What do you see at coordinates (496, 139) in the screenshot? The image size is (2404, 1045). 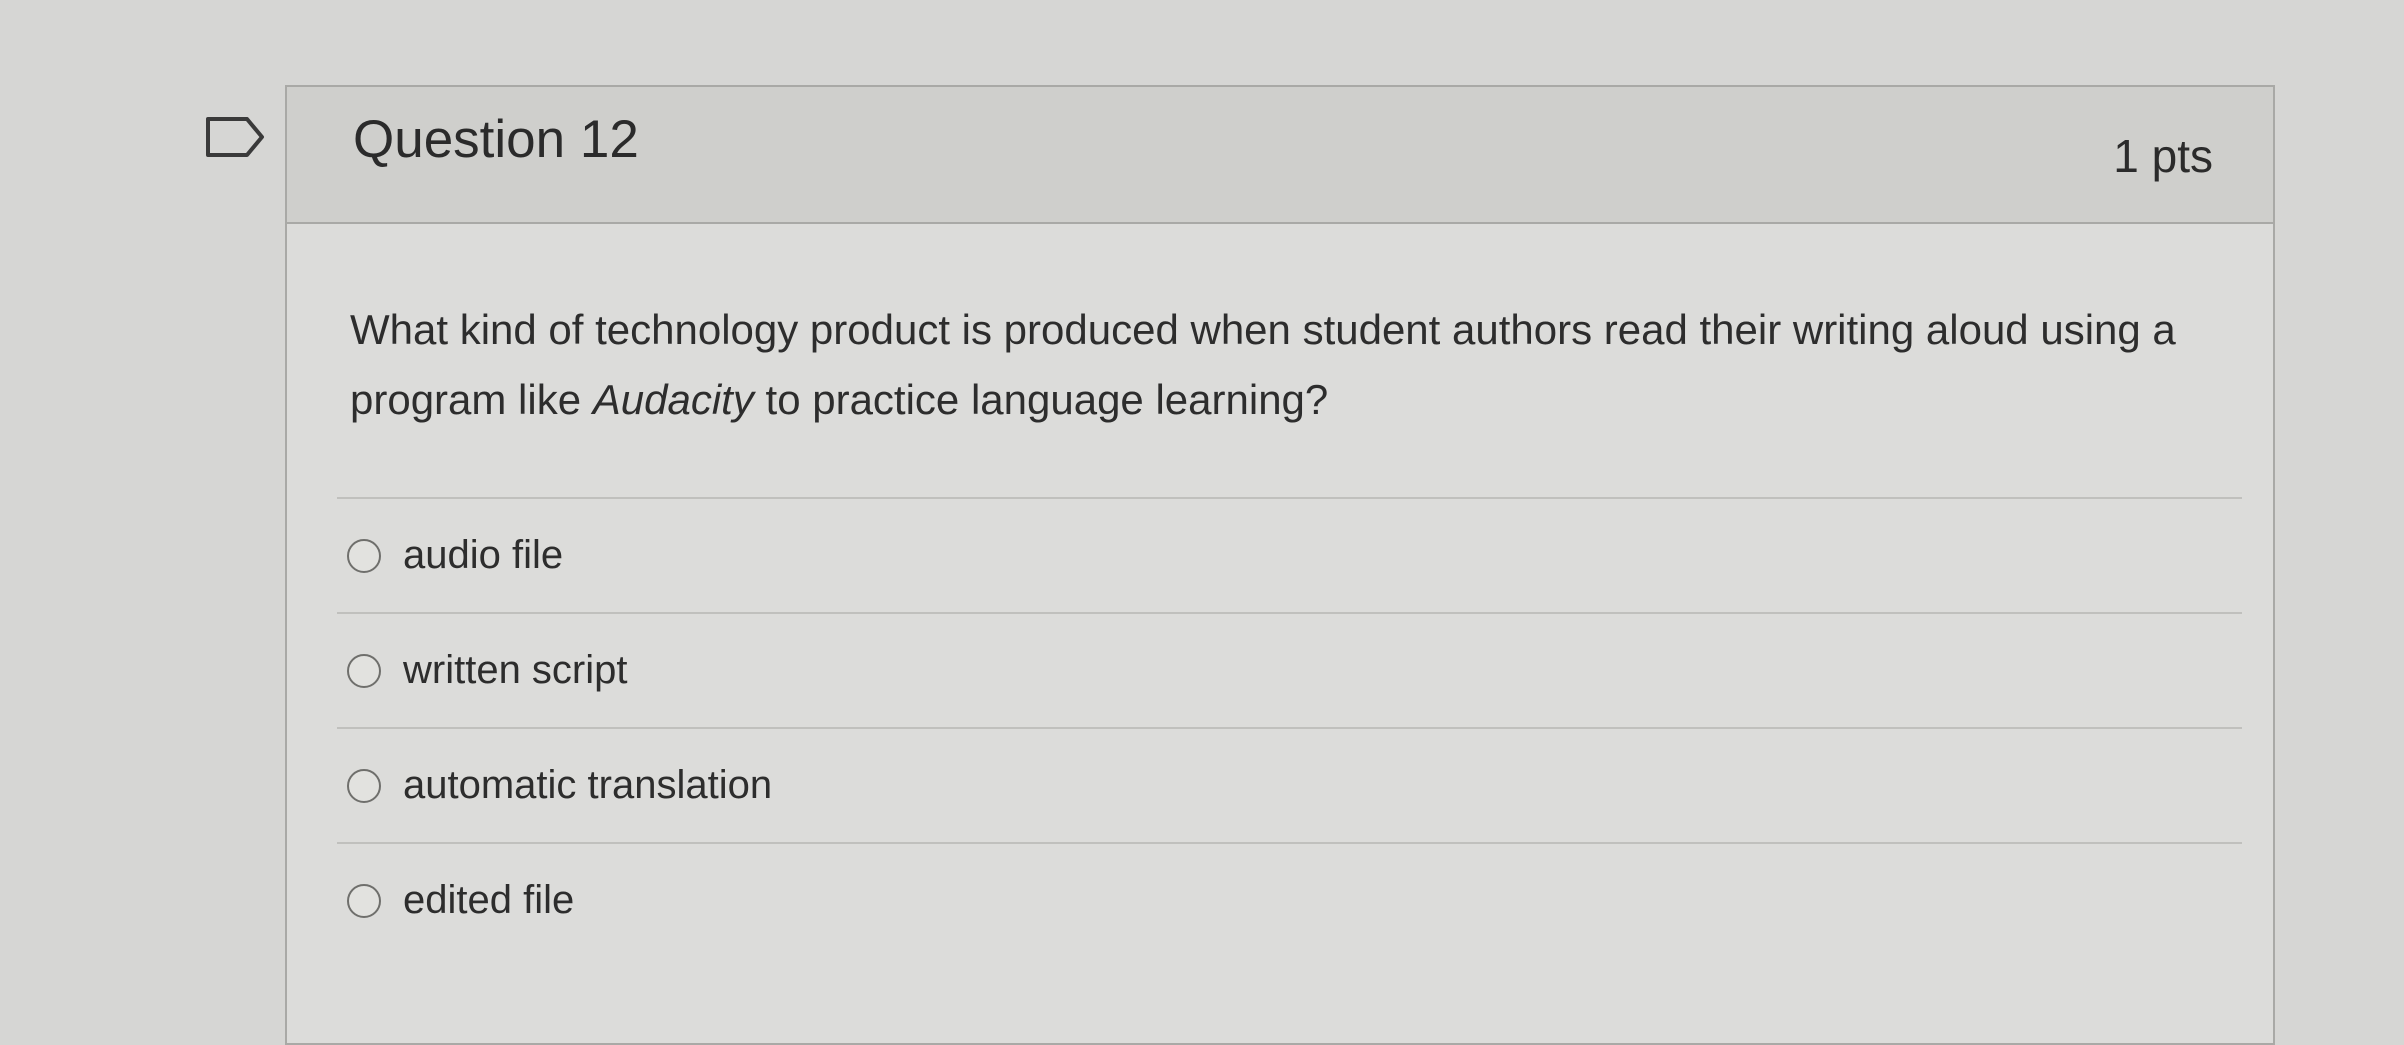 I see `question-title: Question 12` at bounding box center [496, 139].